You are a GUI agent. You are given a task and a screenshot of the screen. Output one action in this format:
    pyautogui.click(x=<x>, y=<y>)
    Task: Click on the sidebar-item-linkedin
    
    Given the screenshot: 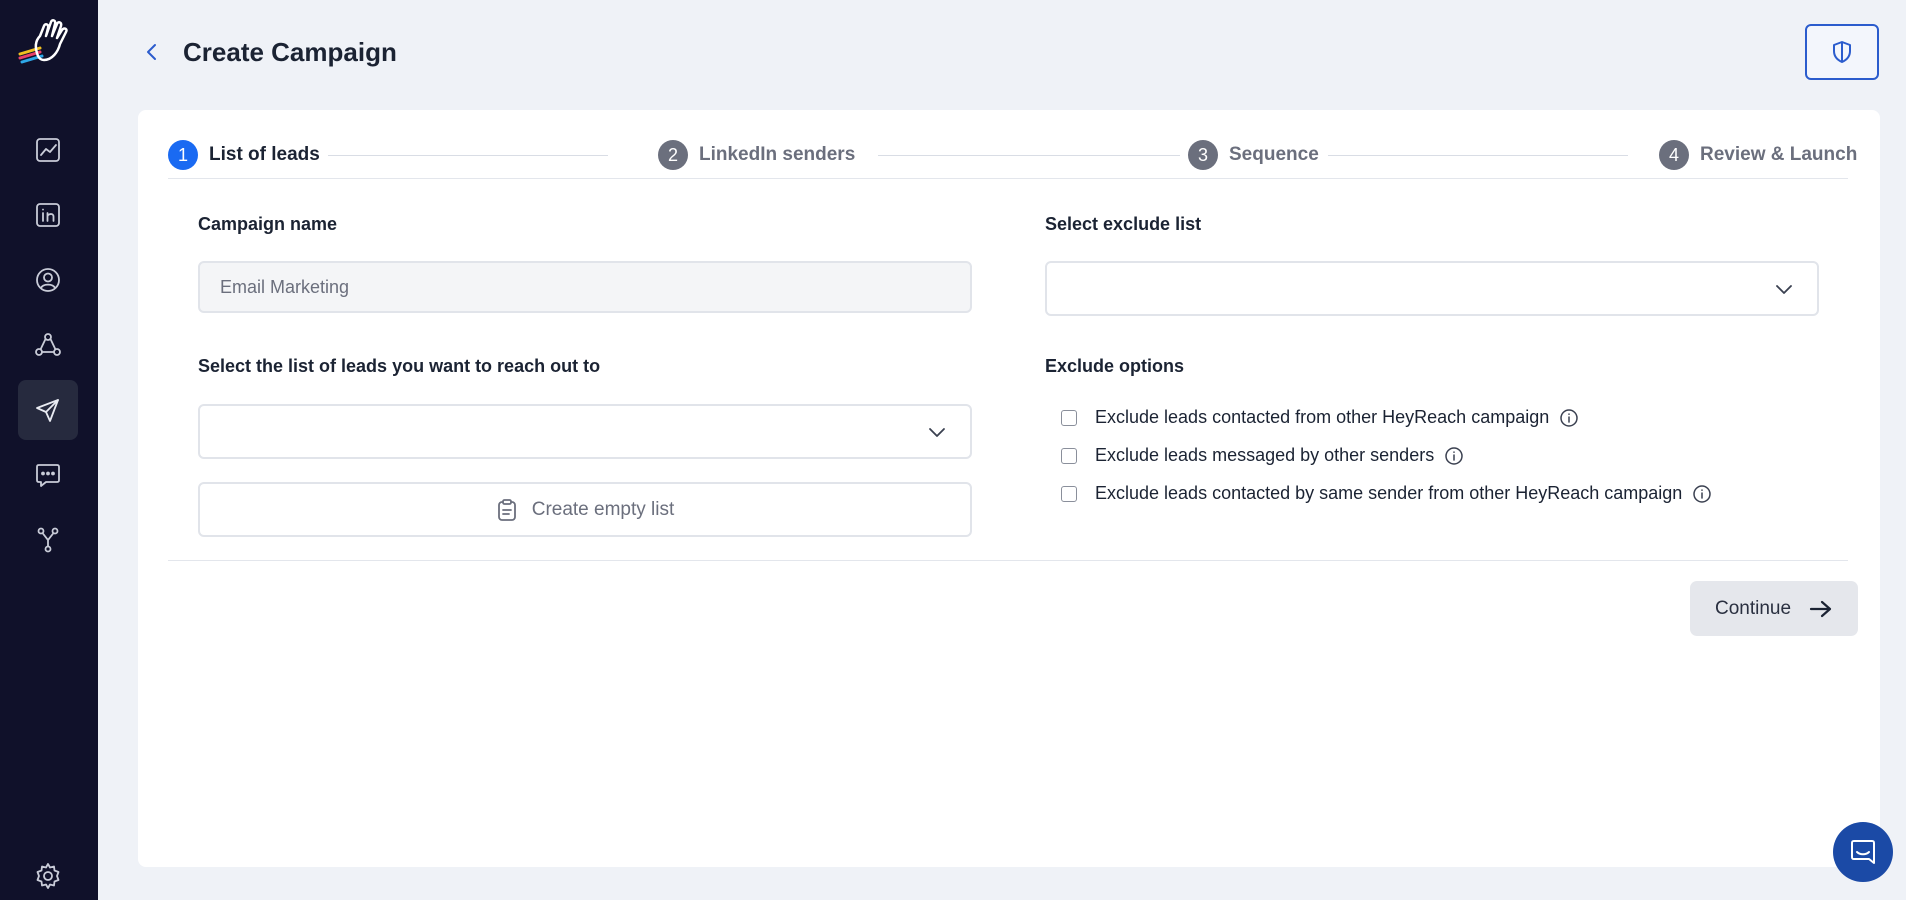 What is the action you would take?
    pyautogui.click(x=48, y=215)
    